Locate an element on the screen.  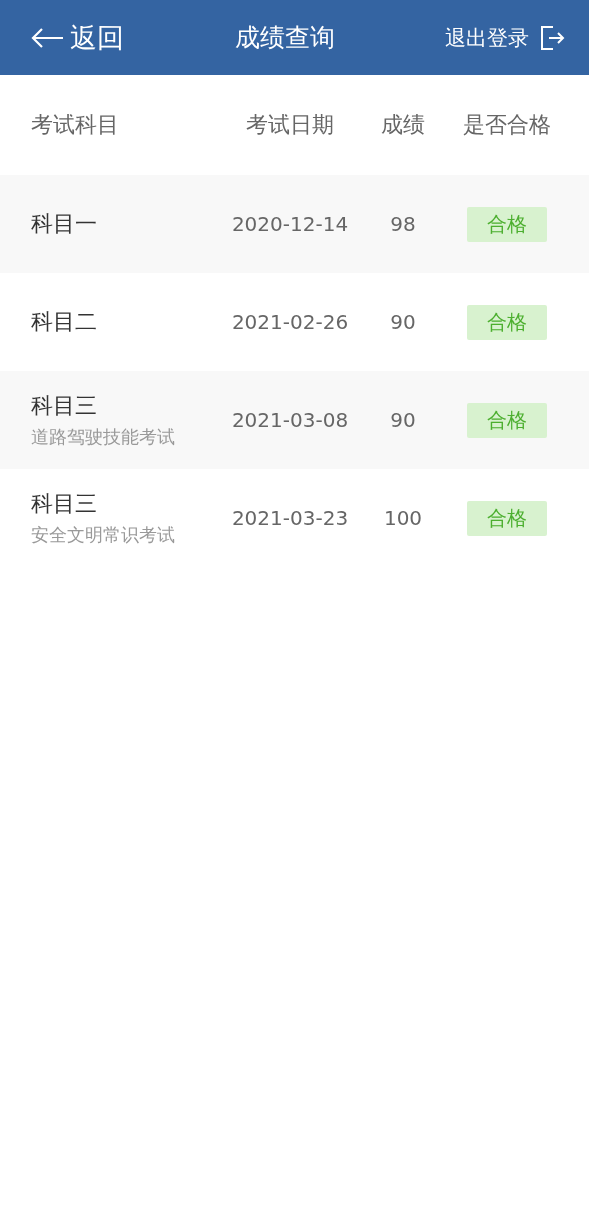
back-button: 返回 is located at coordinates (77, 37).